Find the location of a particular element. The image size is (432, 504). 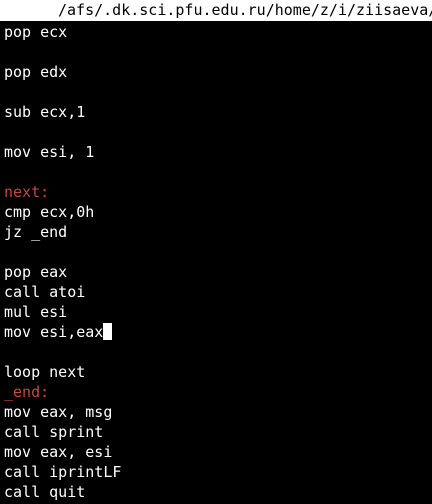

code-line-current: mov esi,eax is located at coordinates (216, 332).